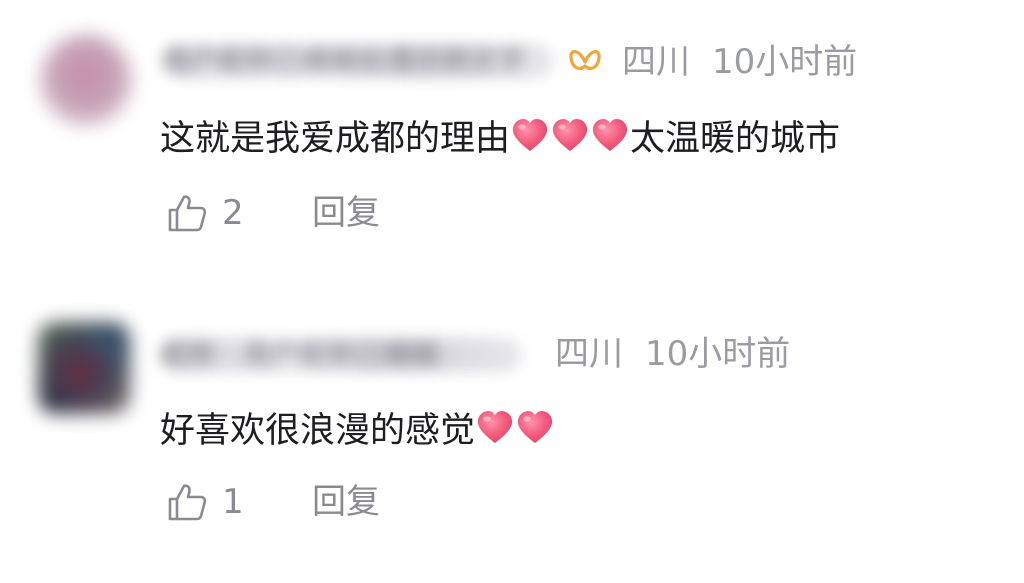  What do you see at coordinates (335, 139) in the screenshot?
I see `comment-text-part: 这就是我爱成都的理由` at bounding box center [335, 139].